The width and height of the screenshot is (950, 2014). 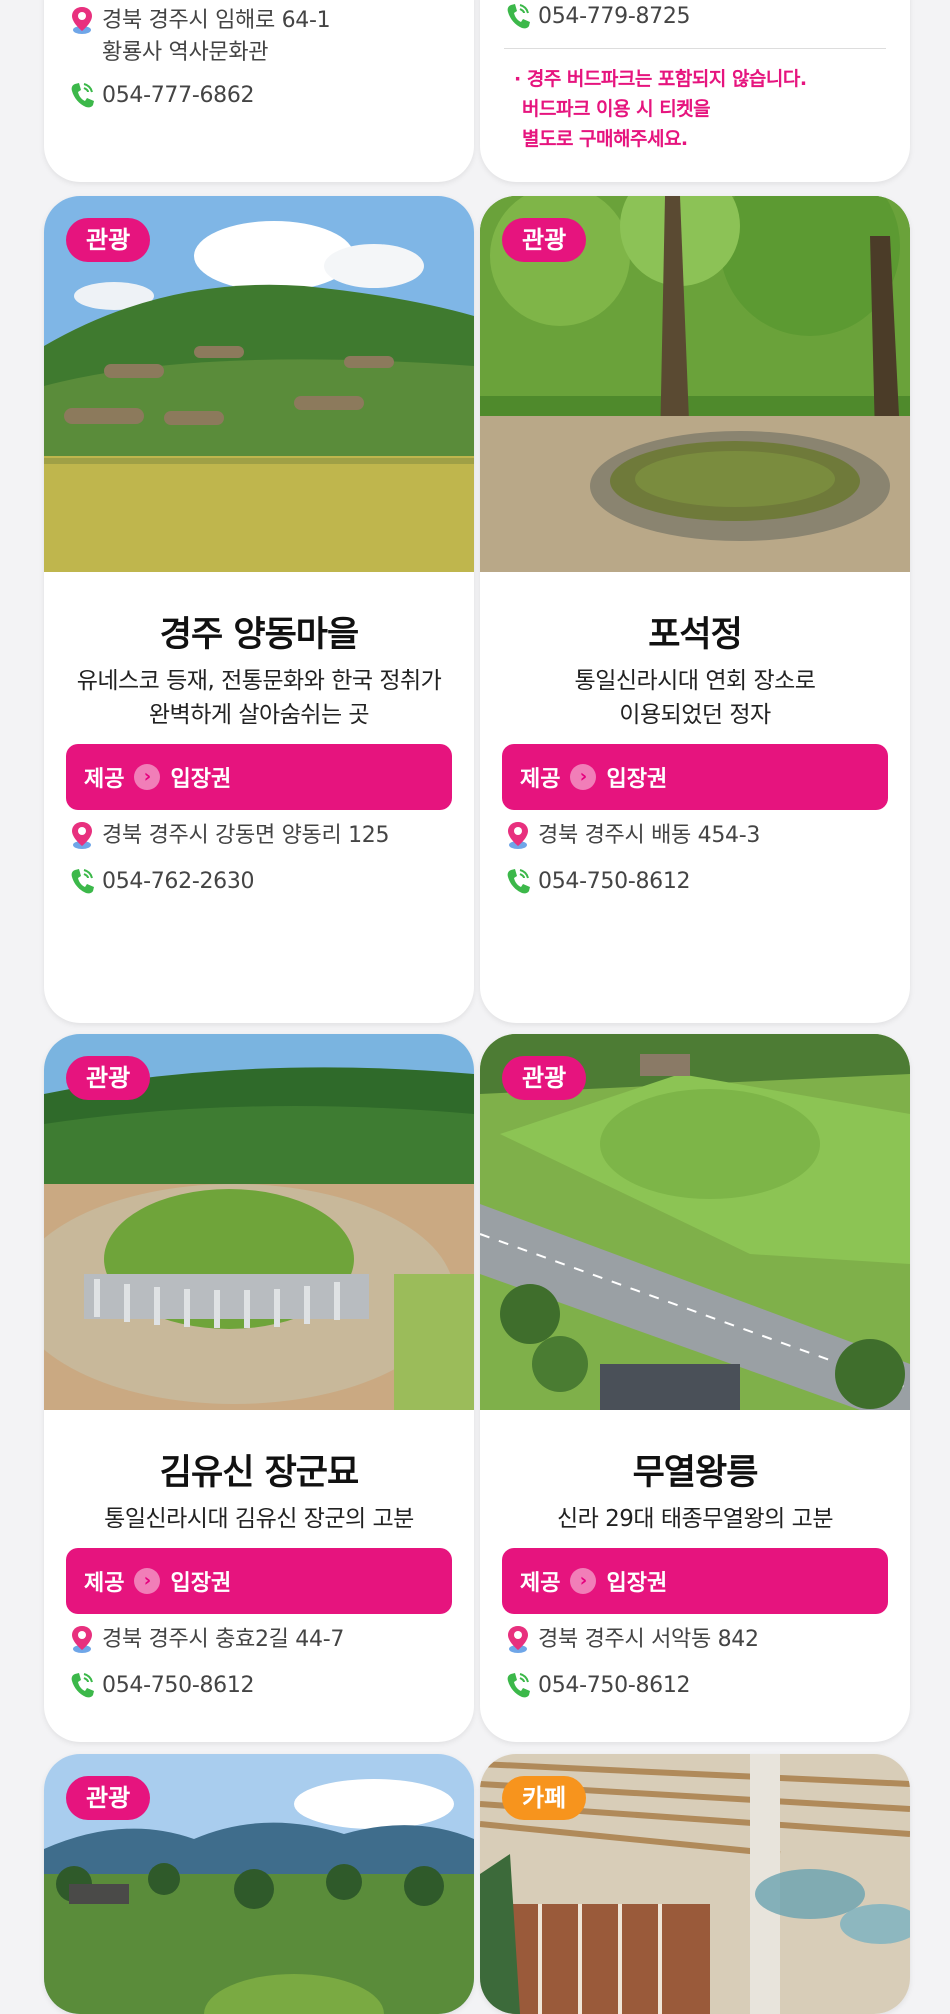 What do you see at coordinates (259, 681) in the screenshot?
I see `description-line: 유네스코 등재, 전통문화와 한국 정취가` at bounding box center [259, 681].